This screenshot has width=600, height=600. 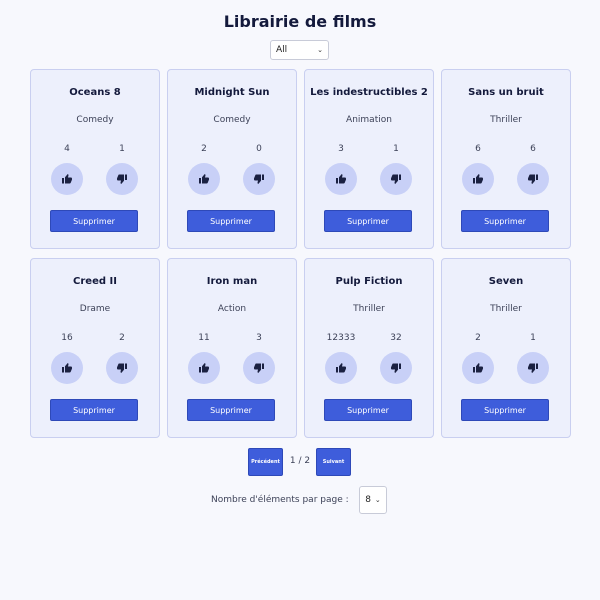 What do you see at coordinates (95, 348) in the screenshot?
I see `movie-card: Creed II Drame 16 2 Supprimer` at bounding box center [95, 348].